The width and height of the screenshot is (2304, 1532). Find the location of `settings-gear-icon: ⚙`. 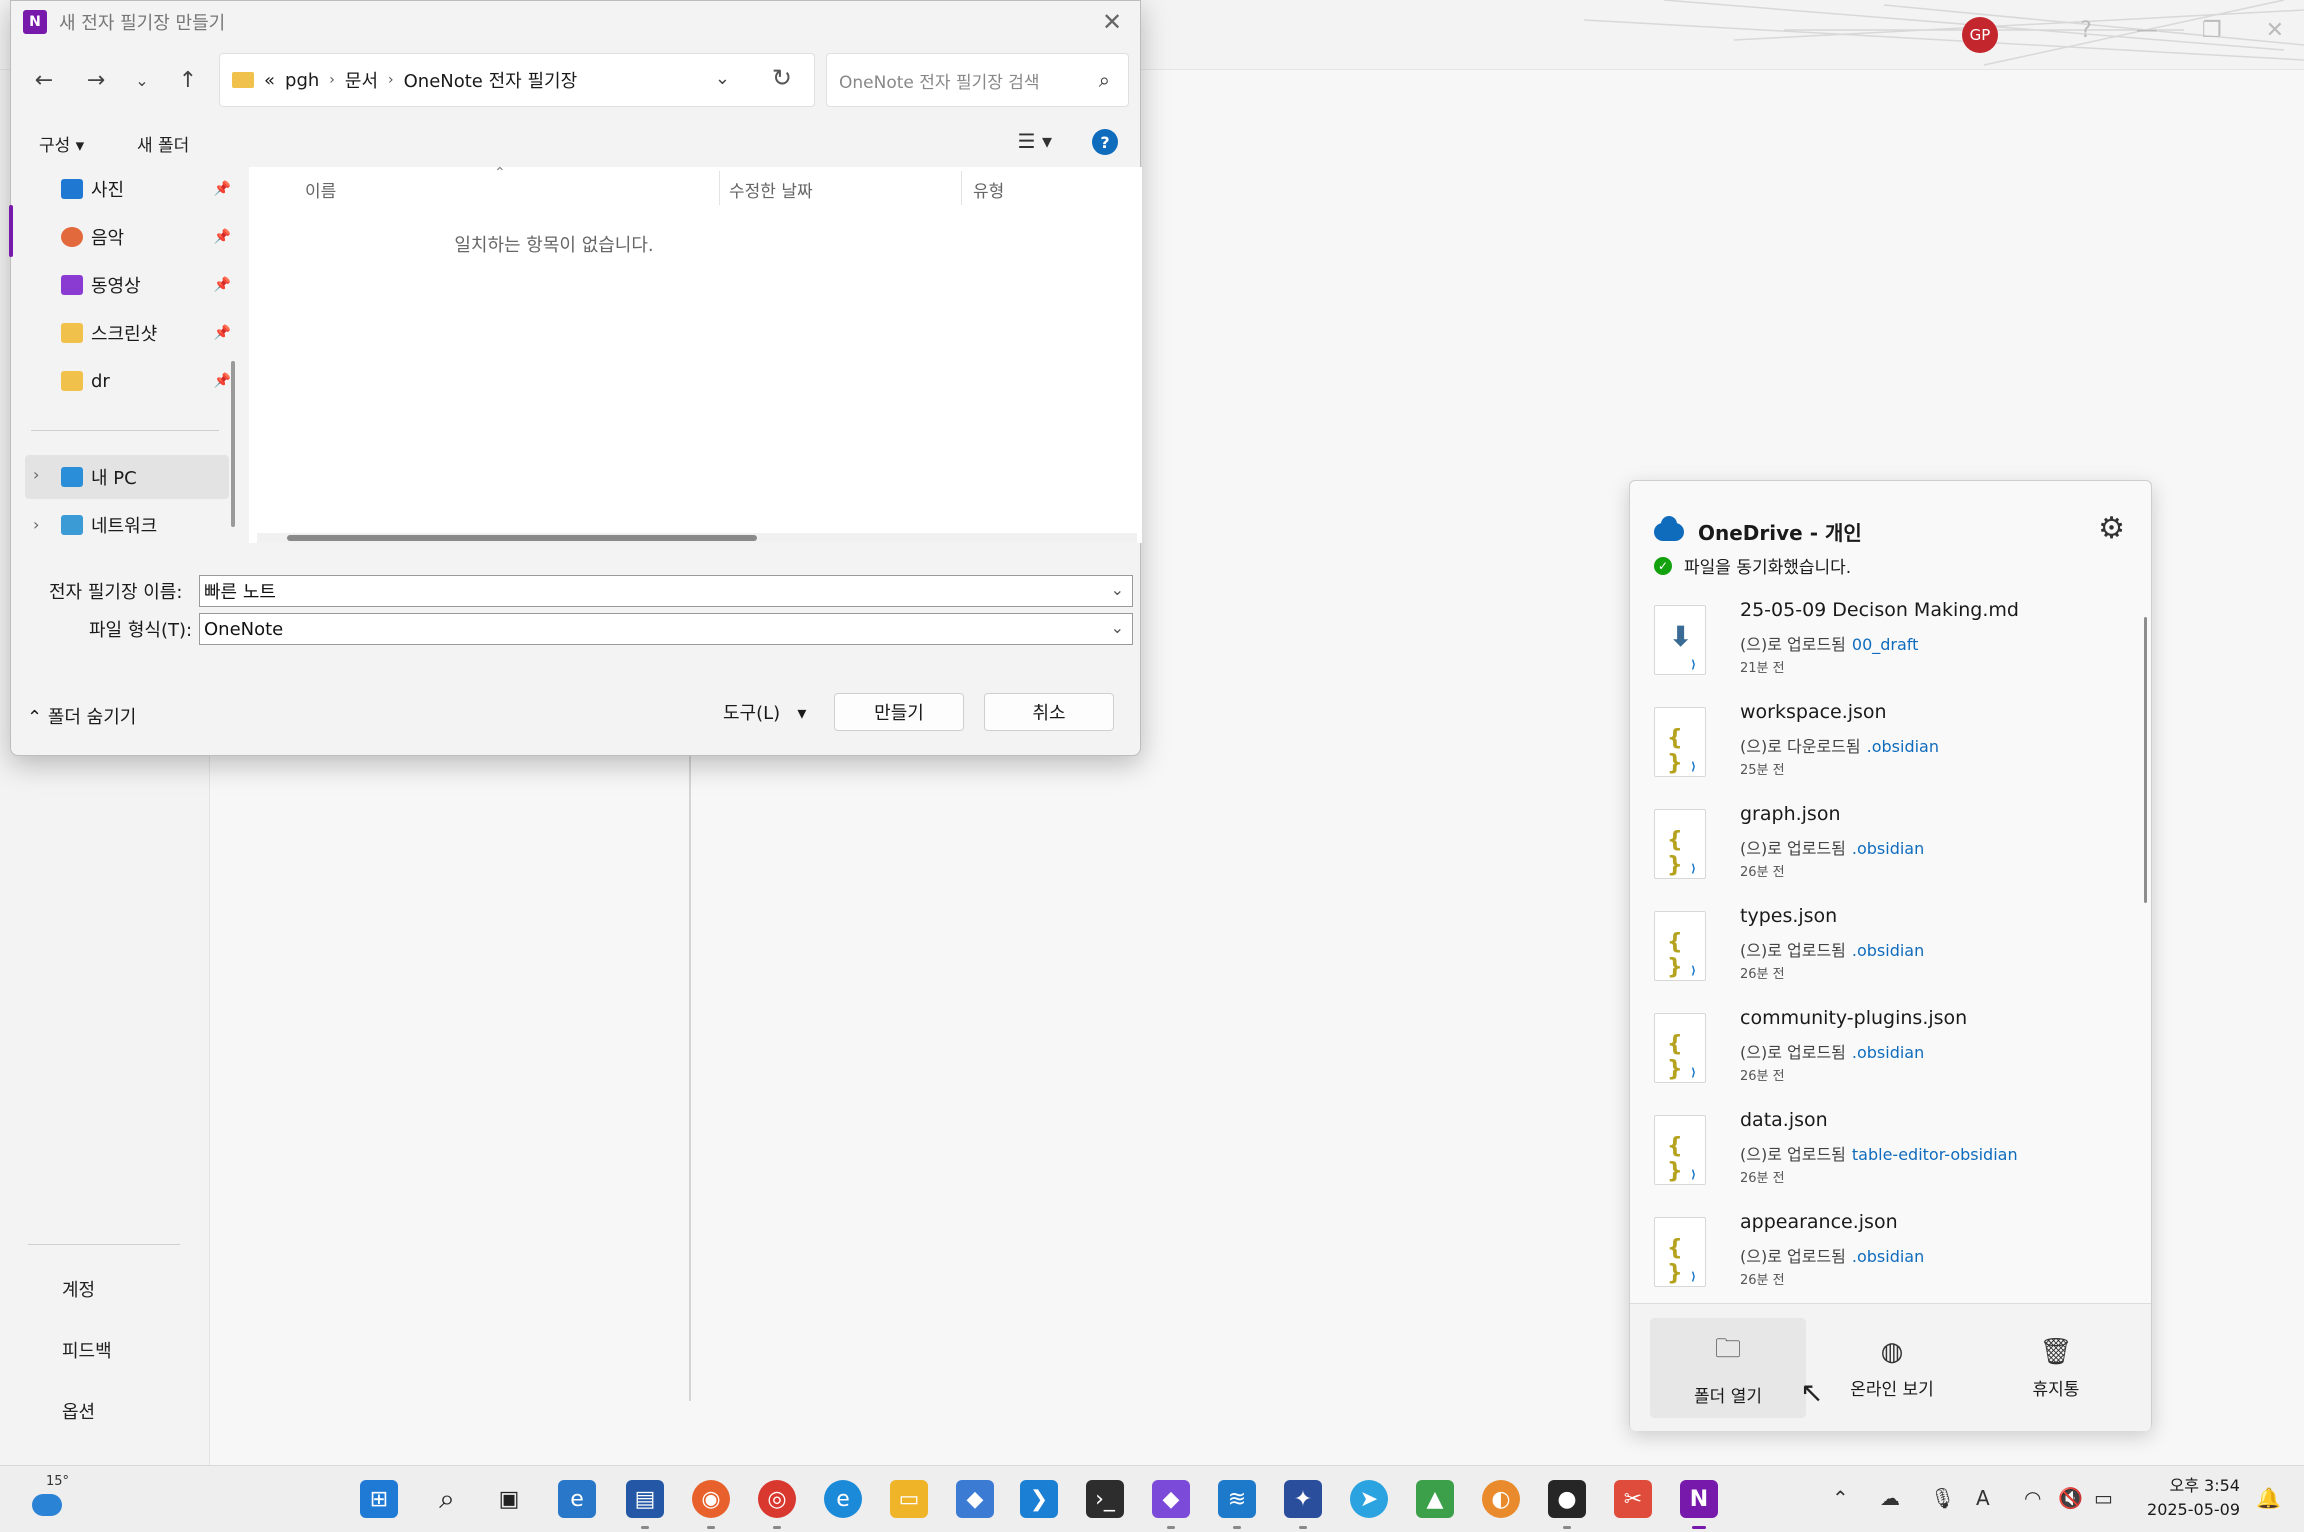

settings-gear-icon: ⚙ is located at coordinates (2111, 528).